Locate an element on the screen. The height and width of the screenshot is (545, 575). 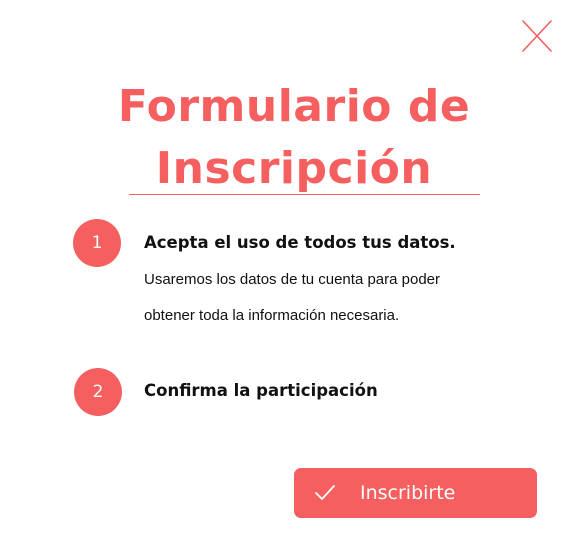
subscribe-button: Inscribirte is located at coordinates (415, 493).